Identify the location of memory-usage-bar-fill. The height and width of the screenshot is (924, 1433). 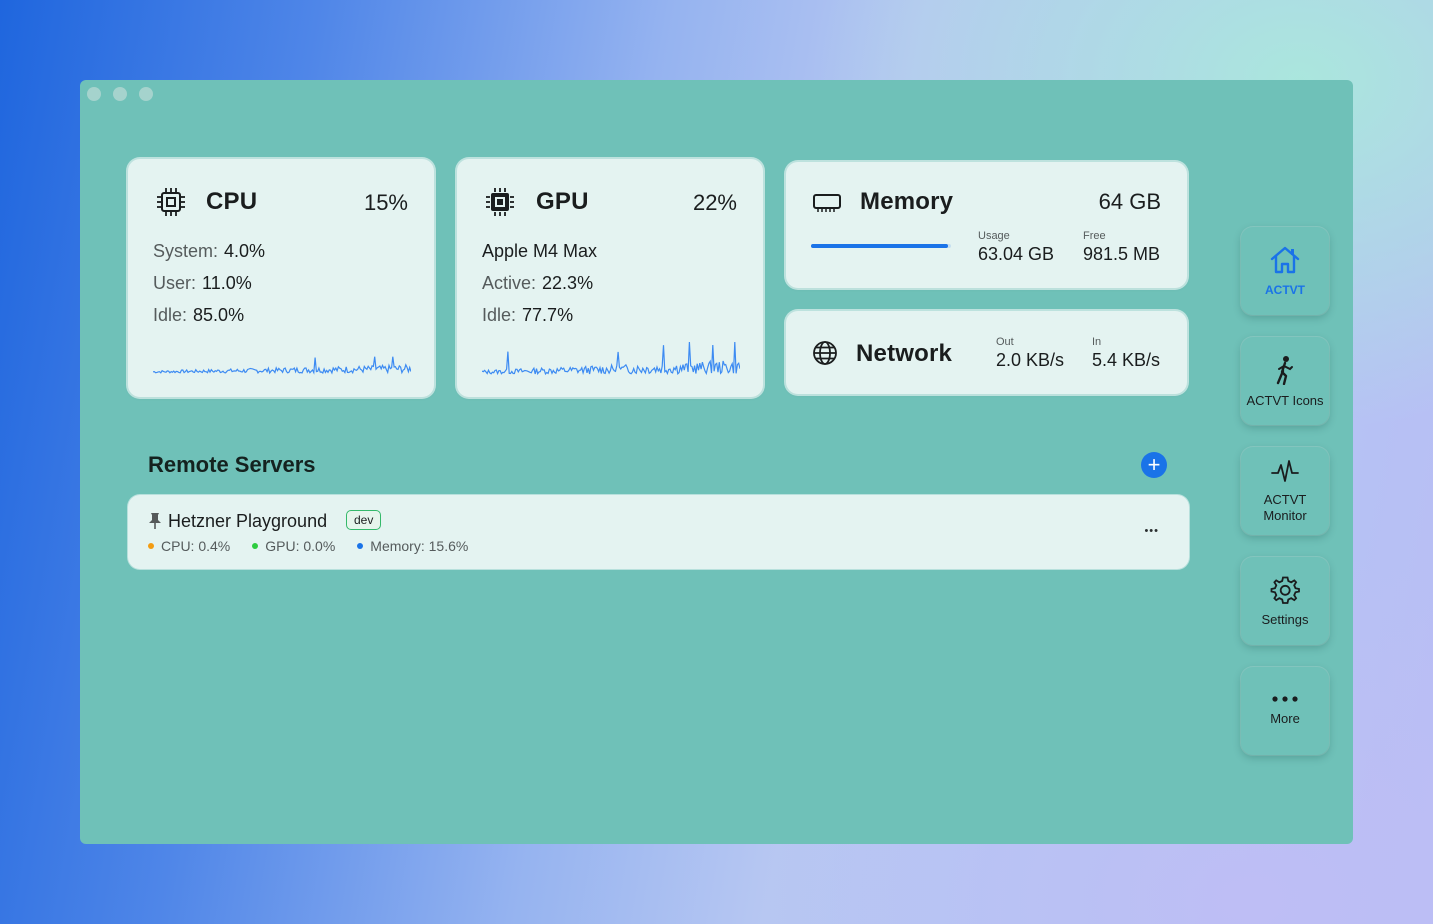
(880, 246).